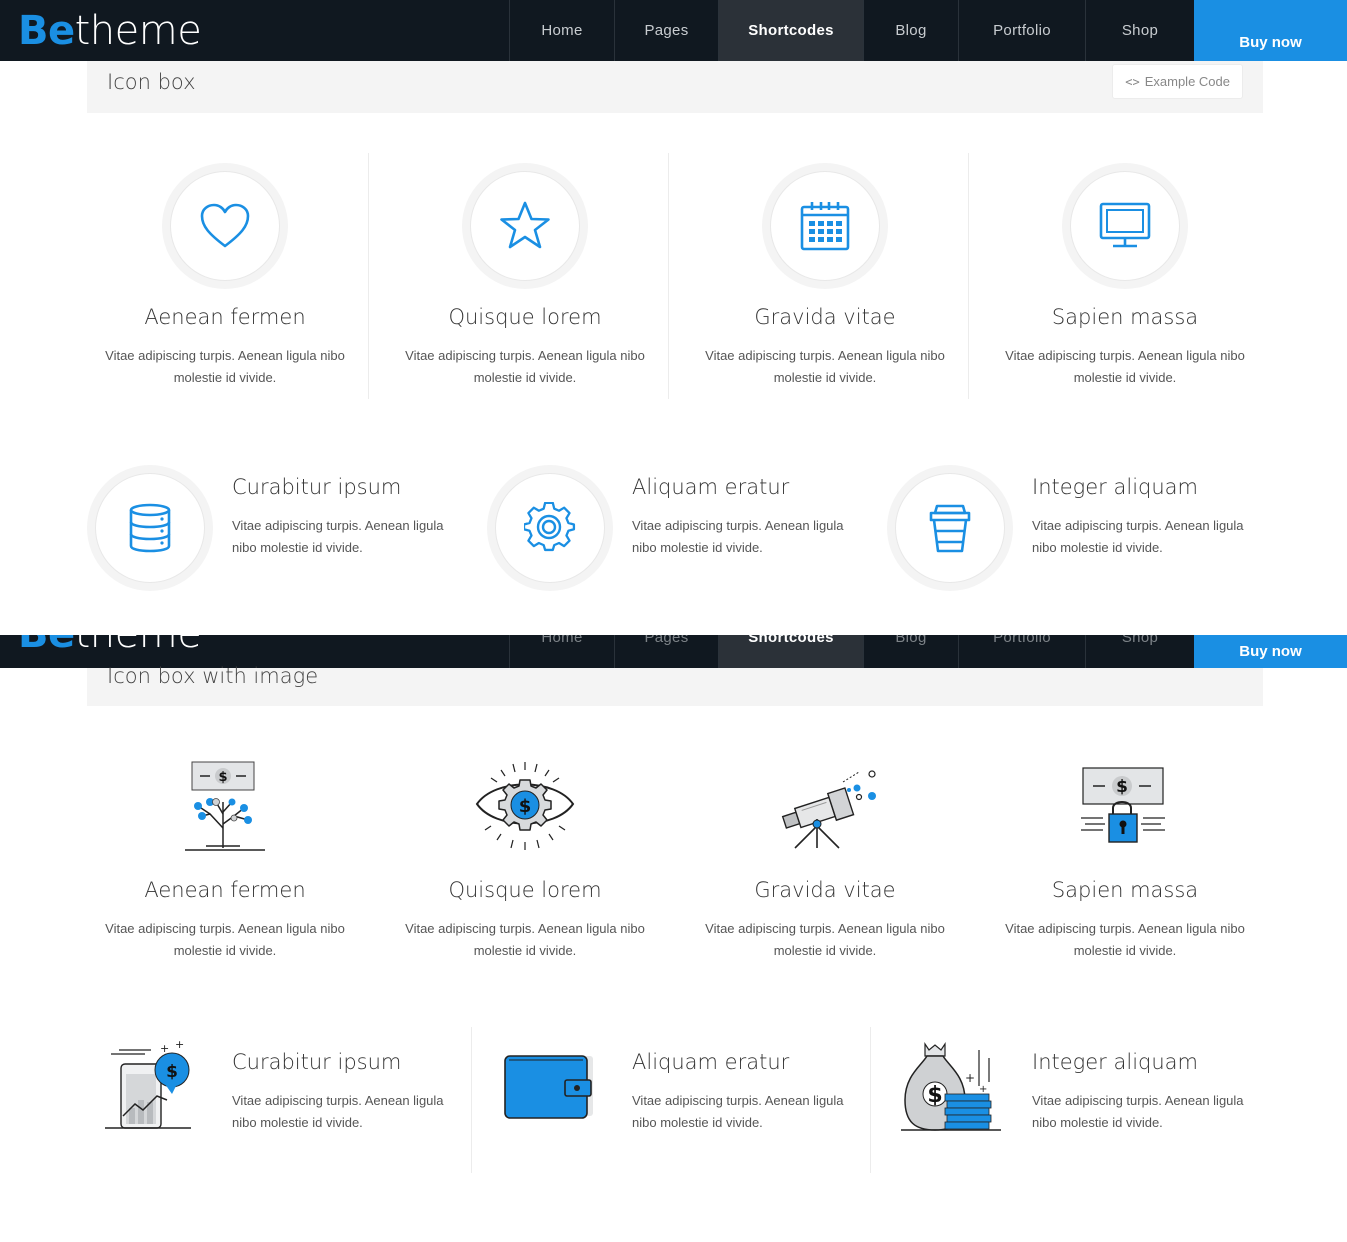 The height and width of the screenshot is (1242, 1347). I want to click on calendar-icon, so click(825, 226).